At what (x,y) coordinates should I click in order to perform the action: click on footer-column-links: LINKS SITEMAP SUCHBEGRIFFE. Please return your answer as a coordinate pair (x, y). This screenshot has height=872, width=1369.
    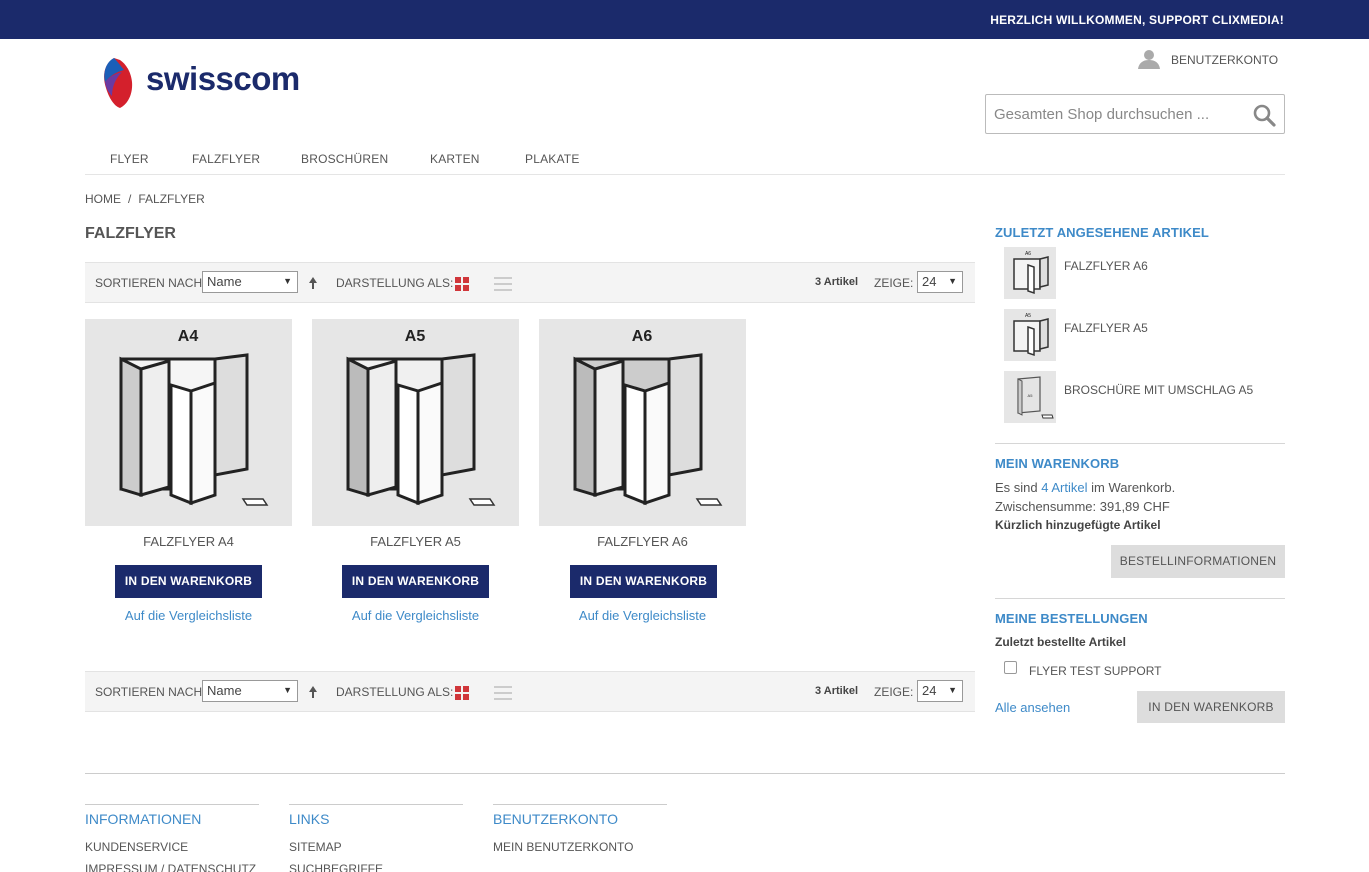
    Looking at the image, I should click on (376, 838).